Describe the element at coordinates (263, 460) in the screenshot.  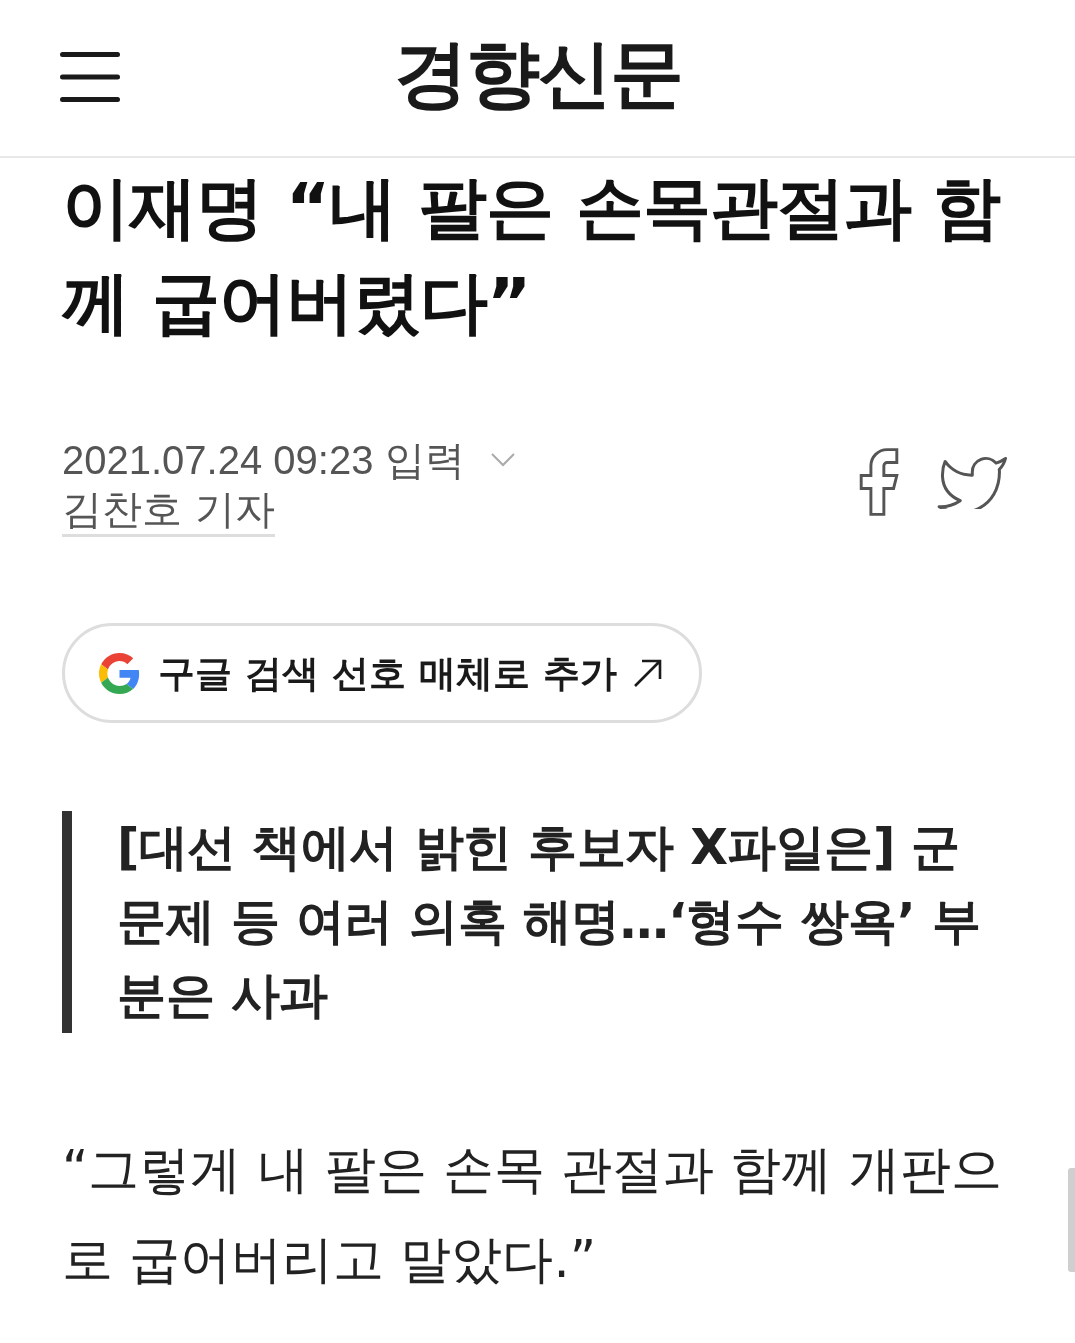
I see `publish-date: 2021.07.24 09:23 입력` at that location.